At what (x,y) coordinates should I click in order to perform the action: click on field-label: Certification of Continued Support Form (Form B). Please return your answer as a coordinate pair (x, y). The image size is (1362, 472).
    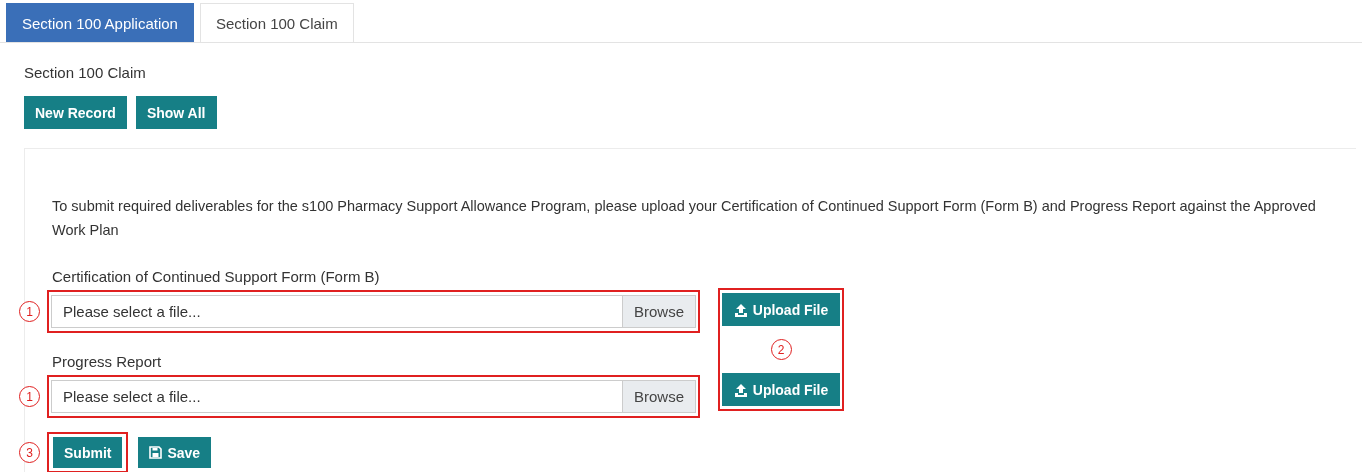
    Looking at the image, I should click on (216, 276).